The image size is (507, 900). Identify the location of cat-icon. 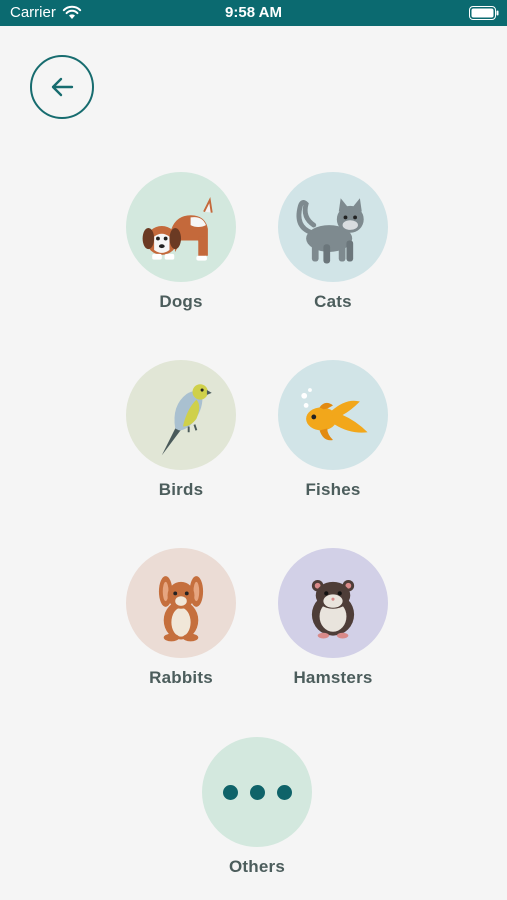
(330, 231).